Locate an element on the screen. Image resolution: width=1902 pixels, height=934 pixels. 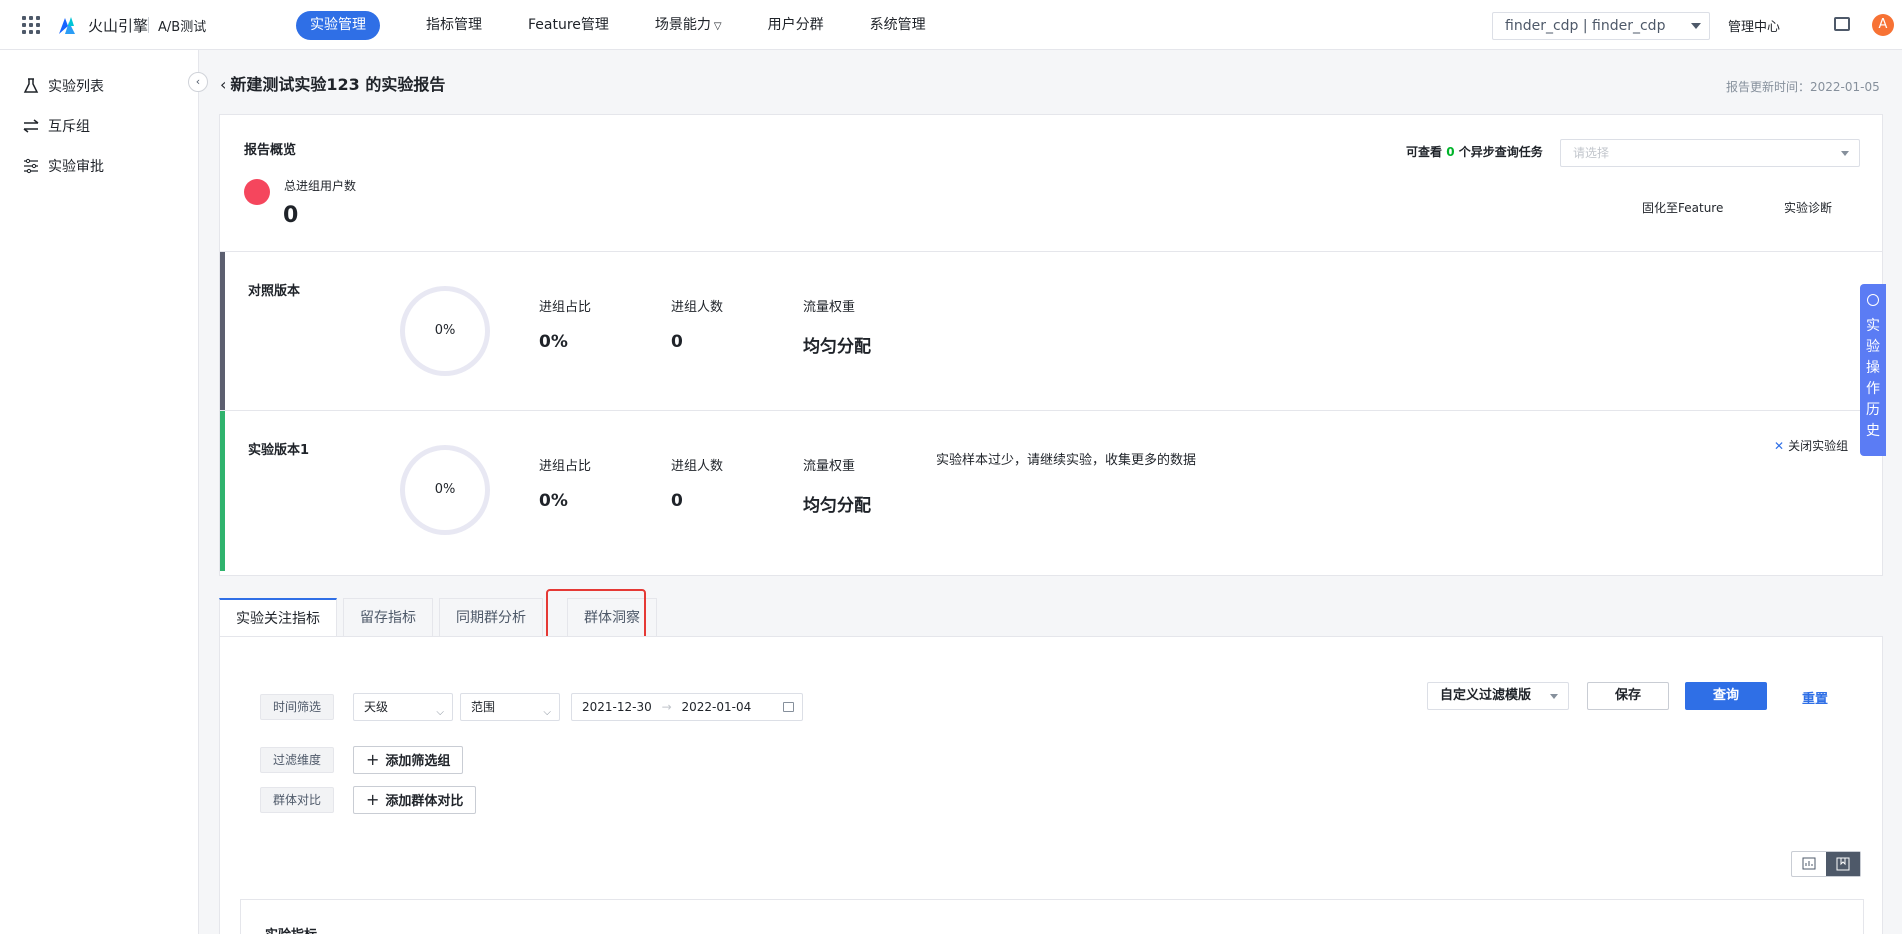
metrics-title: 实验指标 is located at coordinates (291, 929).